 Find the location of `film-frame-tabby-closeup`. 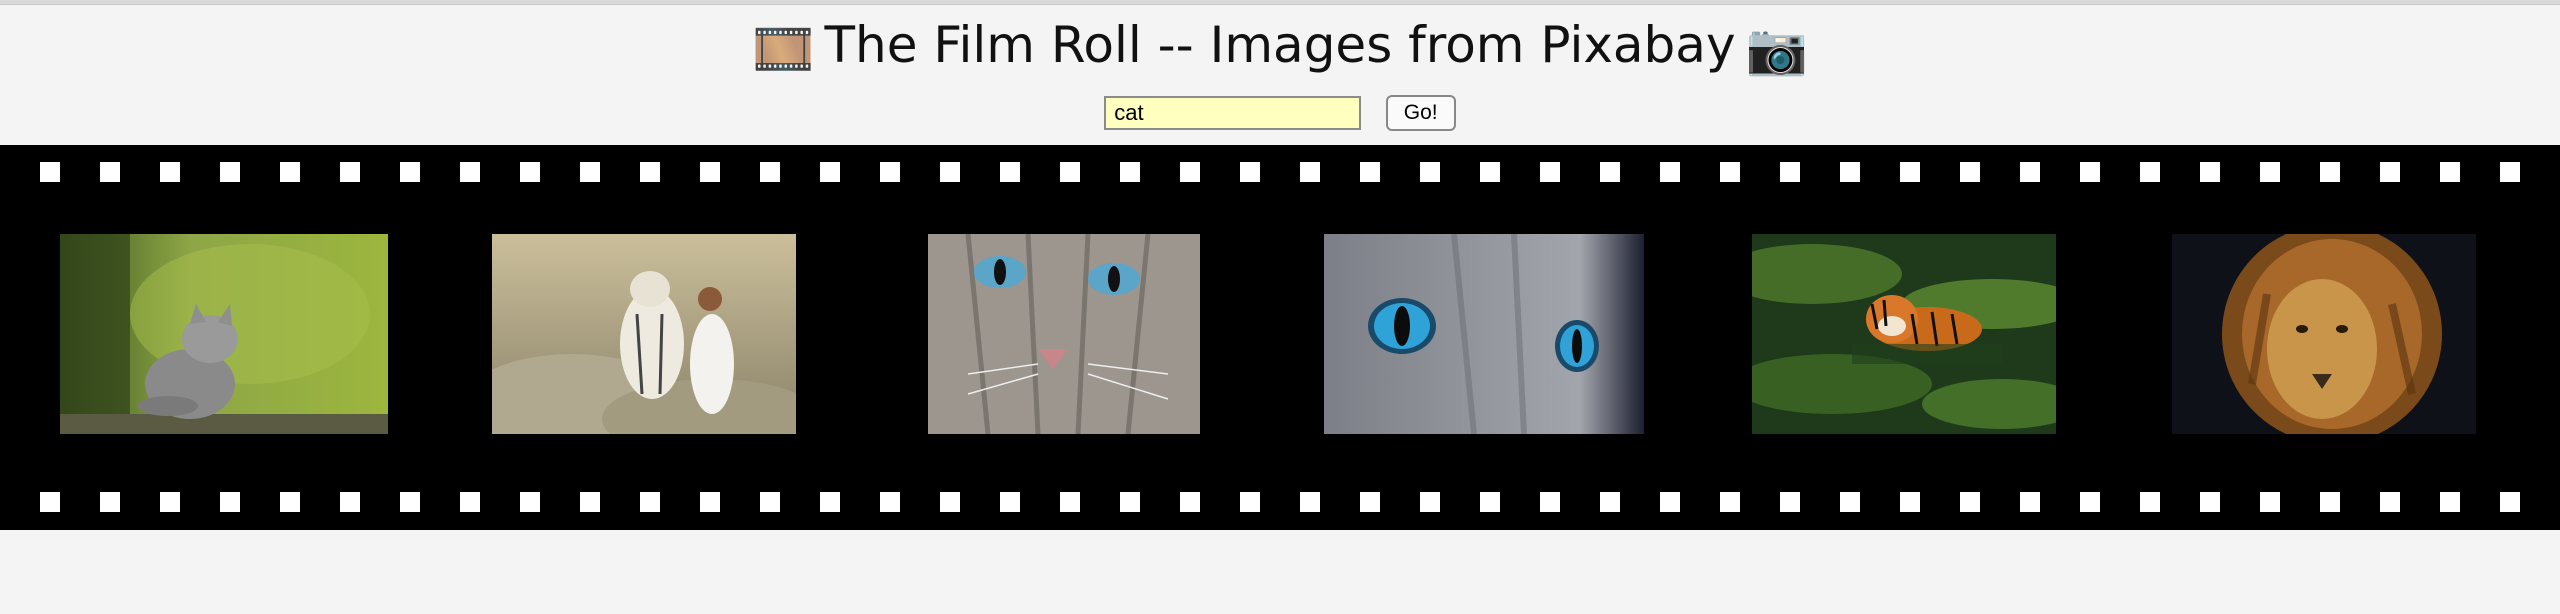

film-frame-tabby-closeup is located at coordinates (1064, 334).